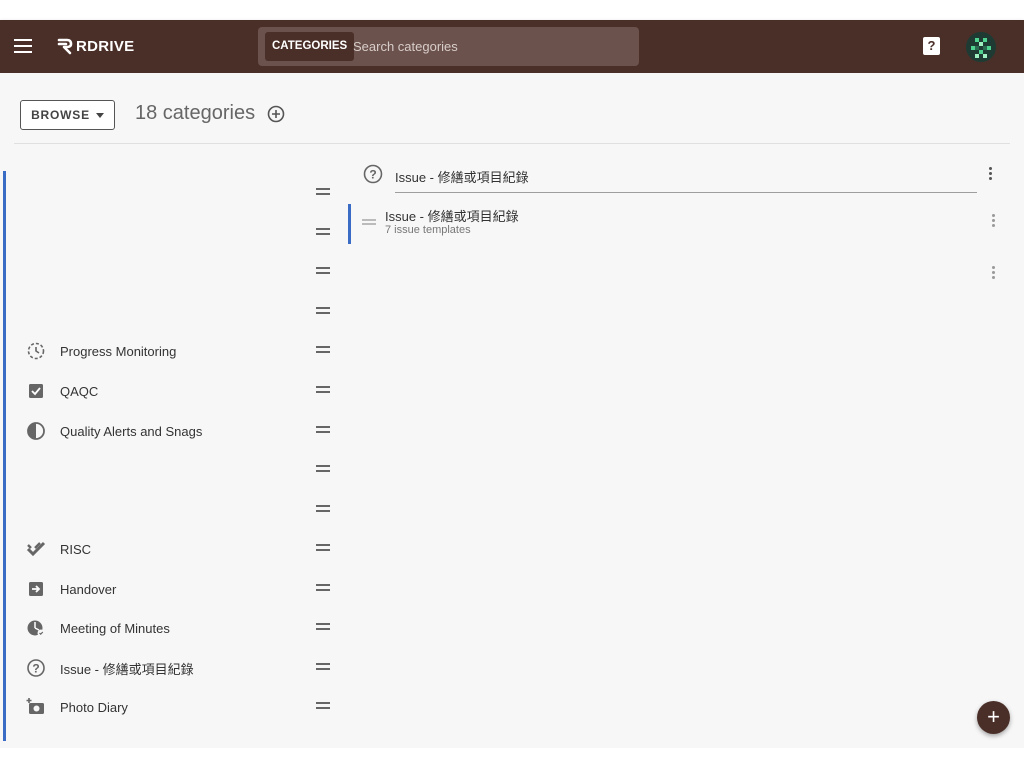  Describe the element at coordinates (36, 351) in the screenshot. I see `clock-history-icon` at that location.